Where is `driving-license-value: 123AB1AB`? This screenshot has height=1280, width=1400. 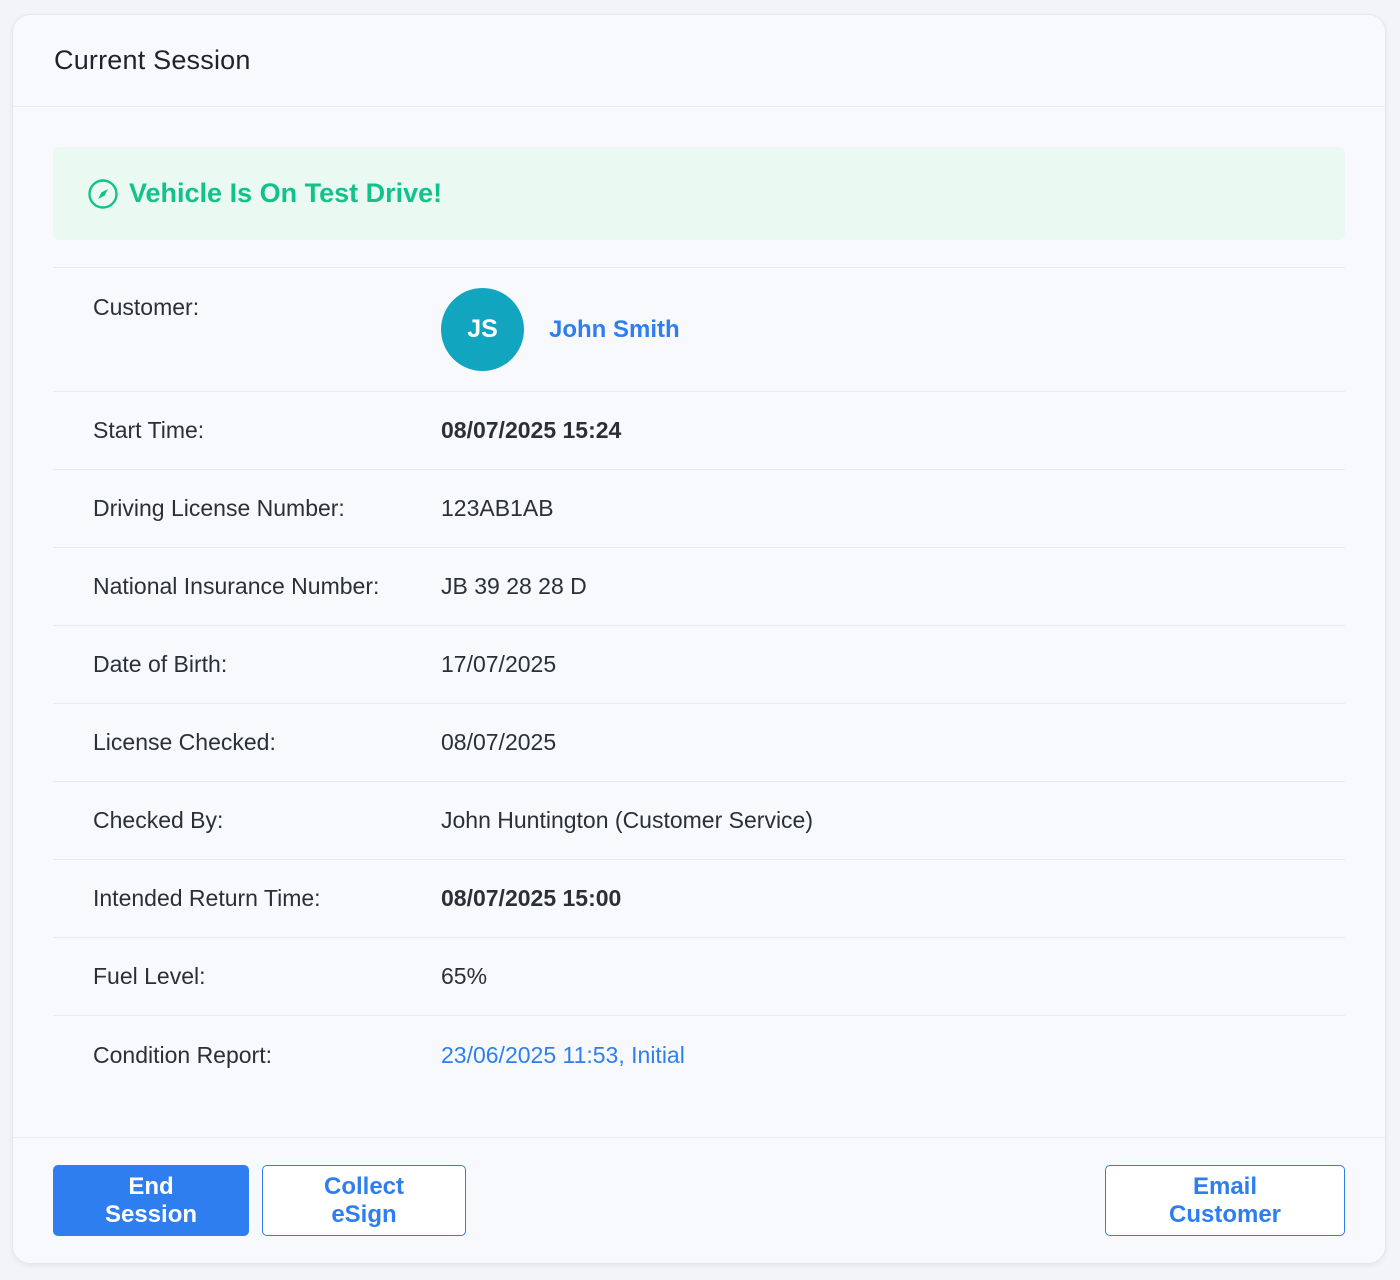
driving-license-value: 123AB1AB is located at coordinates (497, 508).